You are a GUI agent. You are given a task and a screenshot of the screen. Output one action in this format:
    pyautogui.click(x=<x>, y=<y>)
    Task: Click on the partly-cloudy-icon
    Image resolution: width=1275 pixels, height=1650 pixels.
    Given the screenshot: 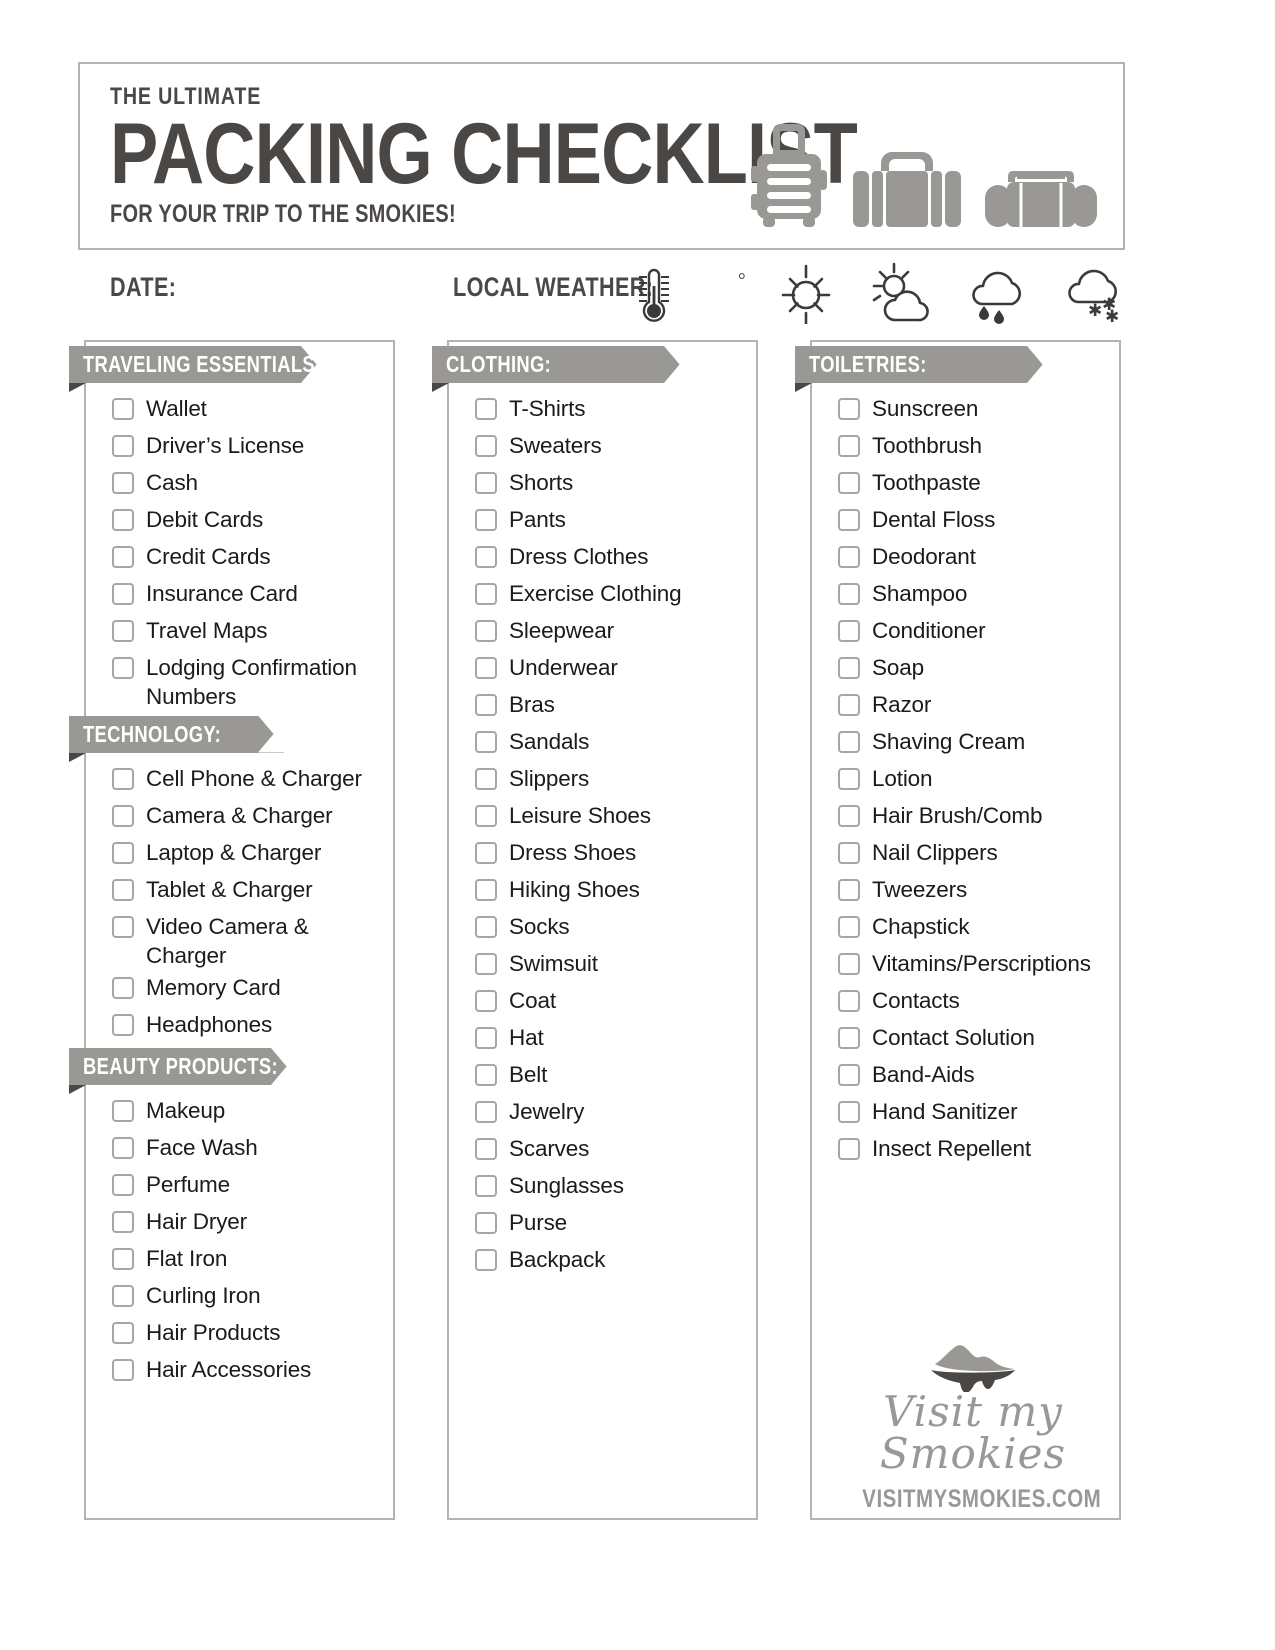 What is the action you would take?
    pyautogui.click(x=900, y=295)
    